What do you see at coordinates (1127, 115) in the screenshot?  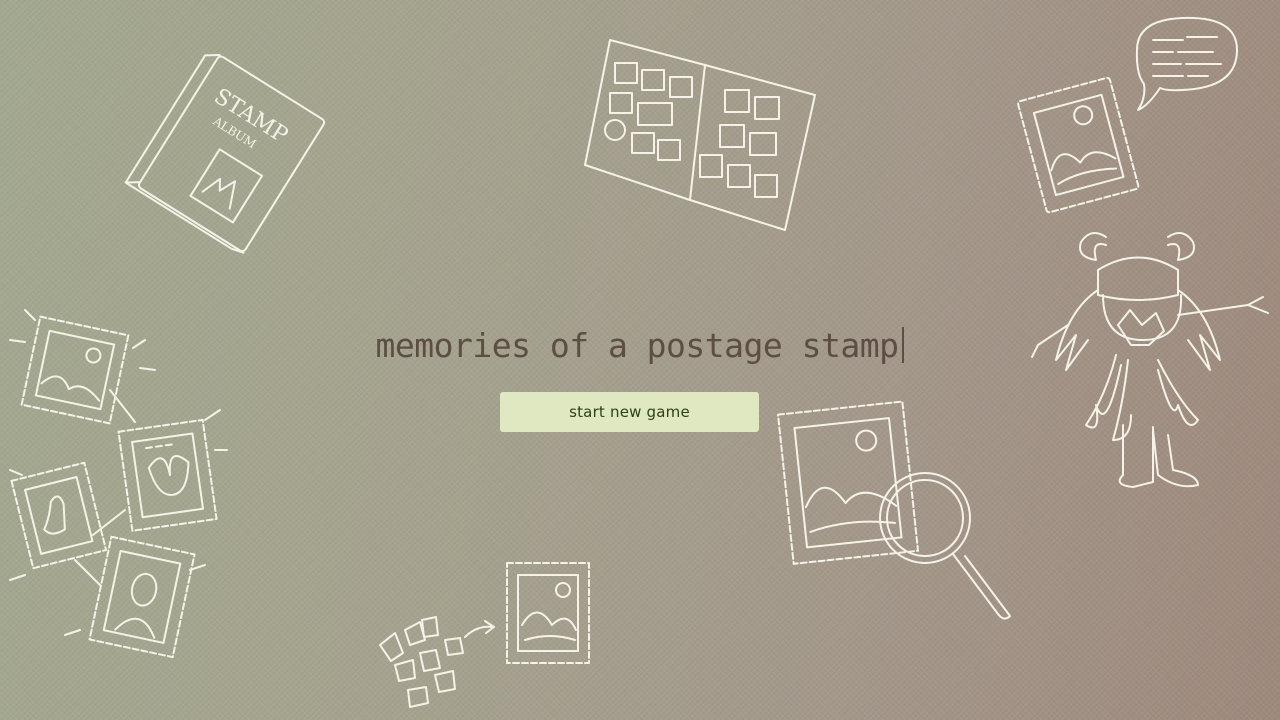 I see `stamp-speech-bubble-icon` at bounding box center [1127, 115].